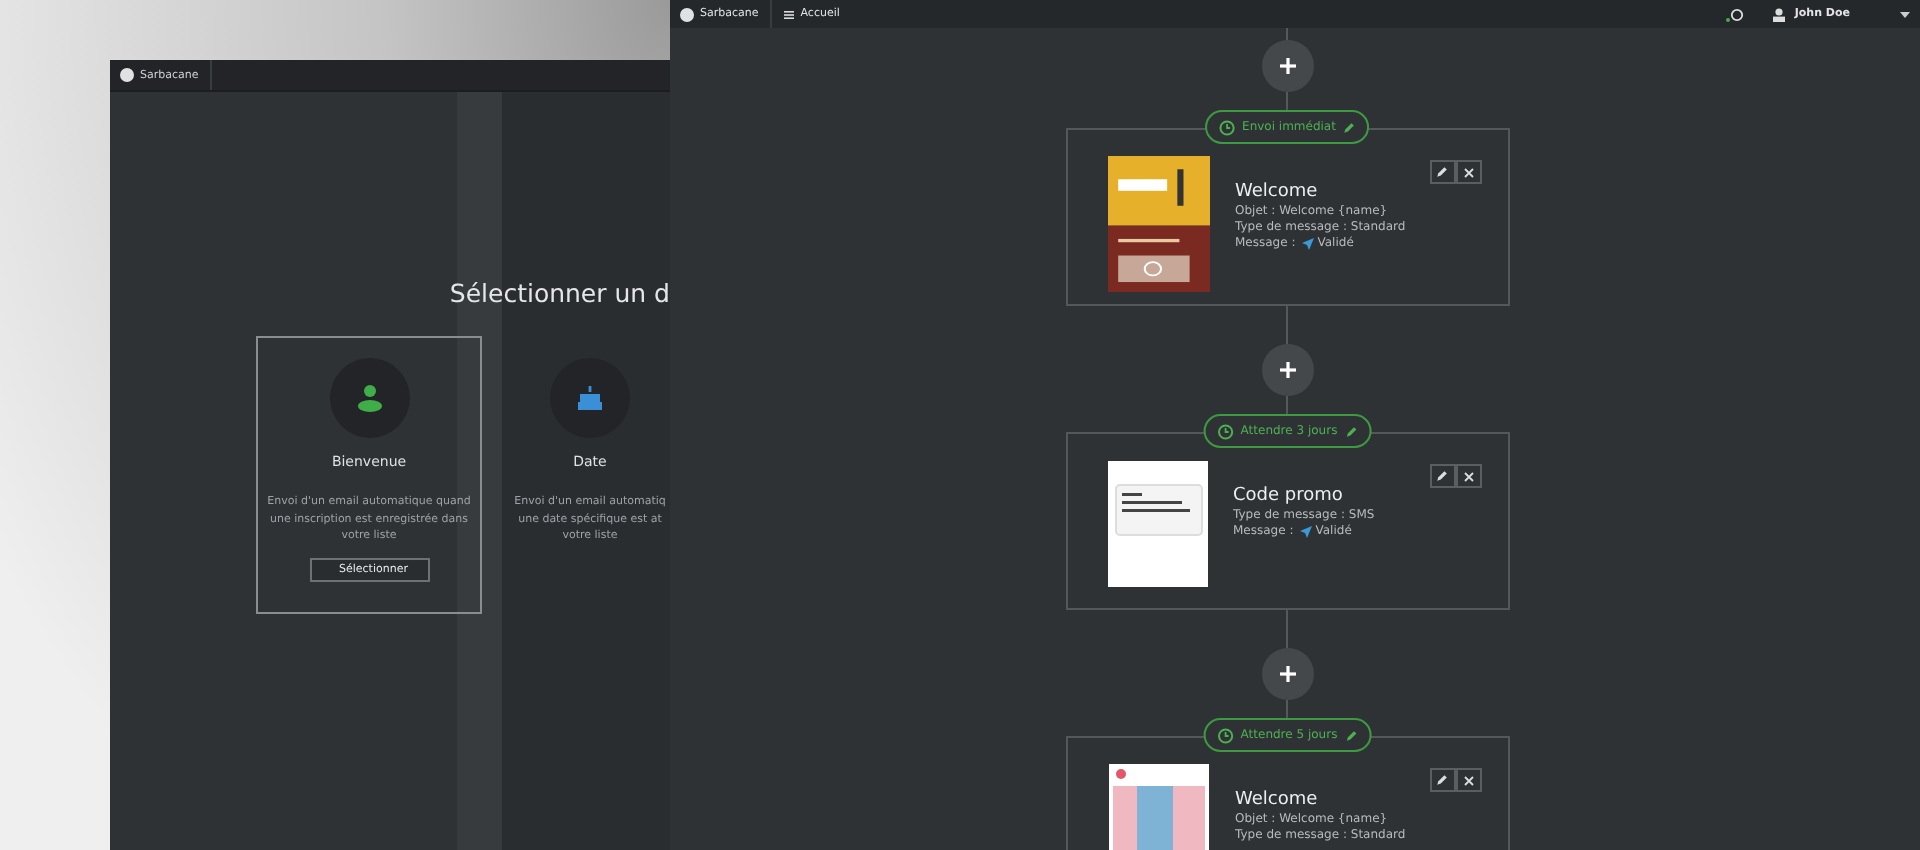  What do you see at coordinates (559, 293) in the screenshot?
I see `page-heading: Sélectionner un d` at bounding box center [559, 293].